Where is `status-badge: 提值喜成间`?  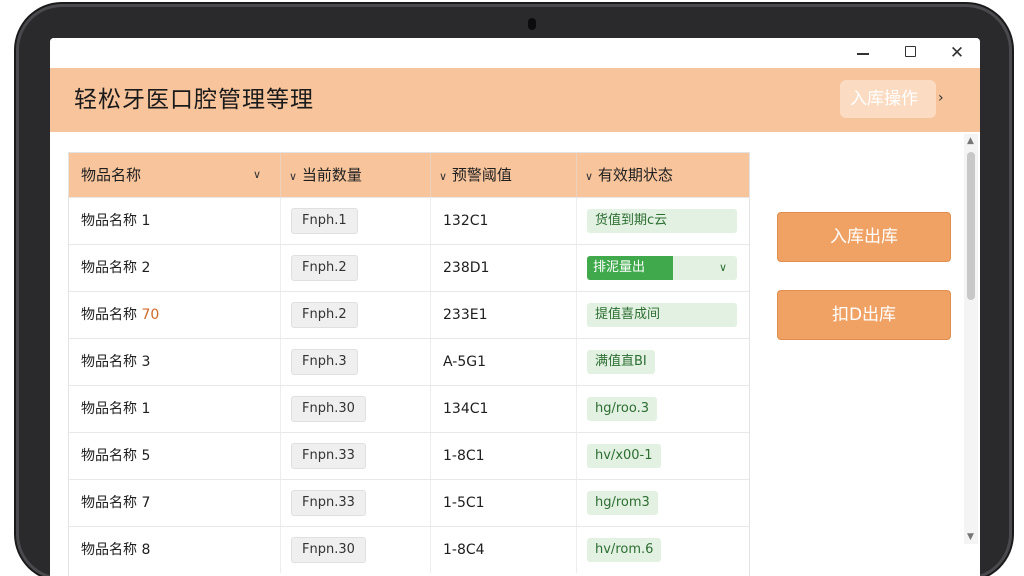
status-badge: 提值喜成间 is located at coordinates (662, 315).